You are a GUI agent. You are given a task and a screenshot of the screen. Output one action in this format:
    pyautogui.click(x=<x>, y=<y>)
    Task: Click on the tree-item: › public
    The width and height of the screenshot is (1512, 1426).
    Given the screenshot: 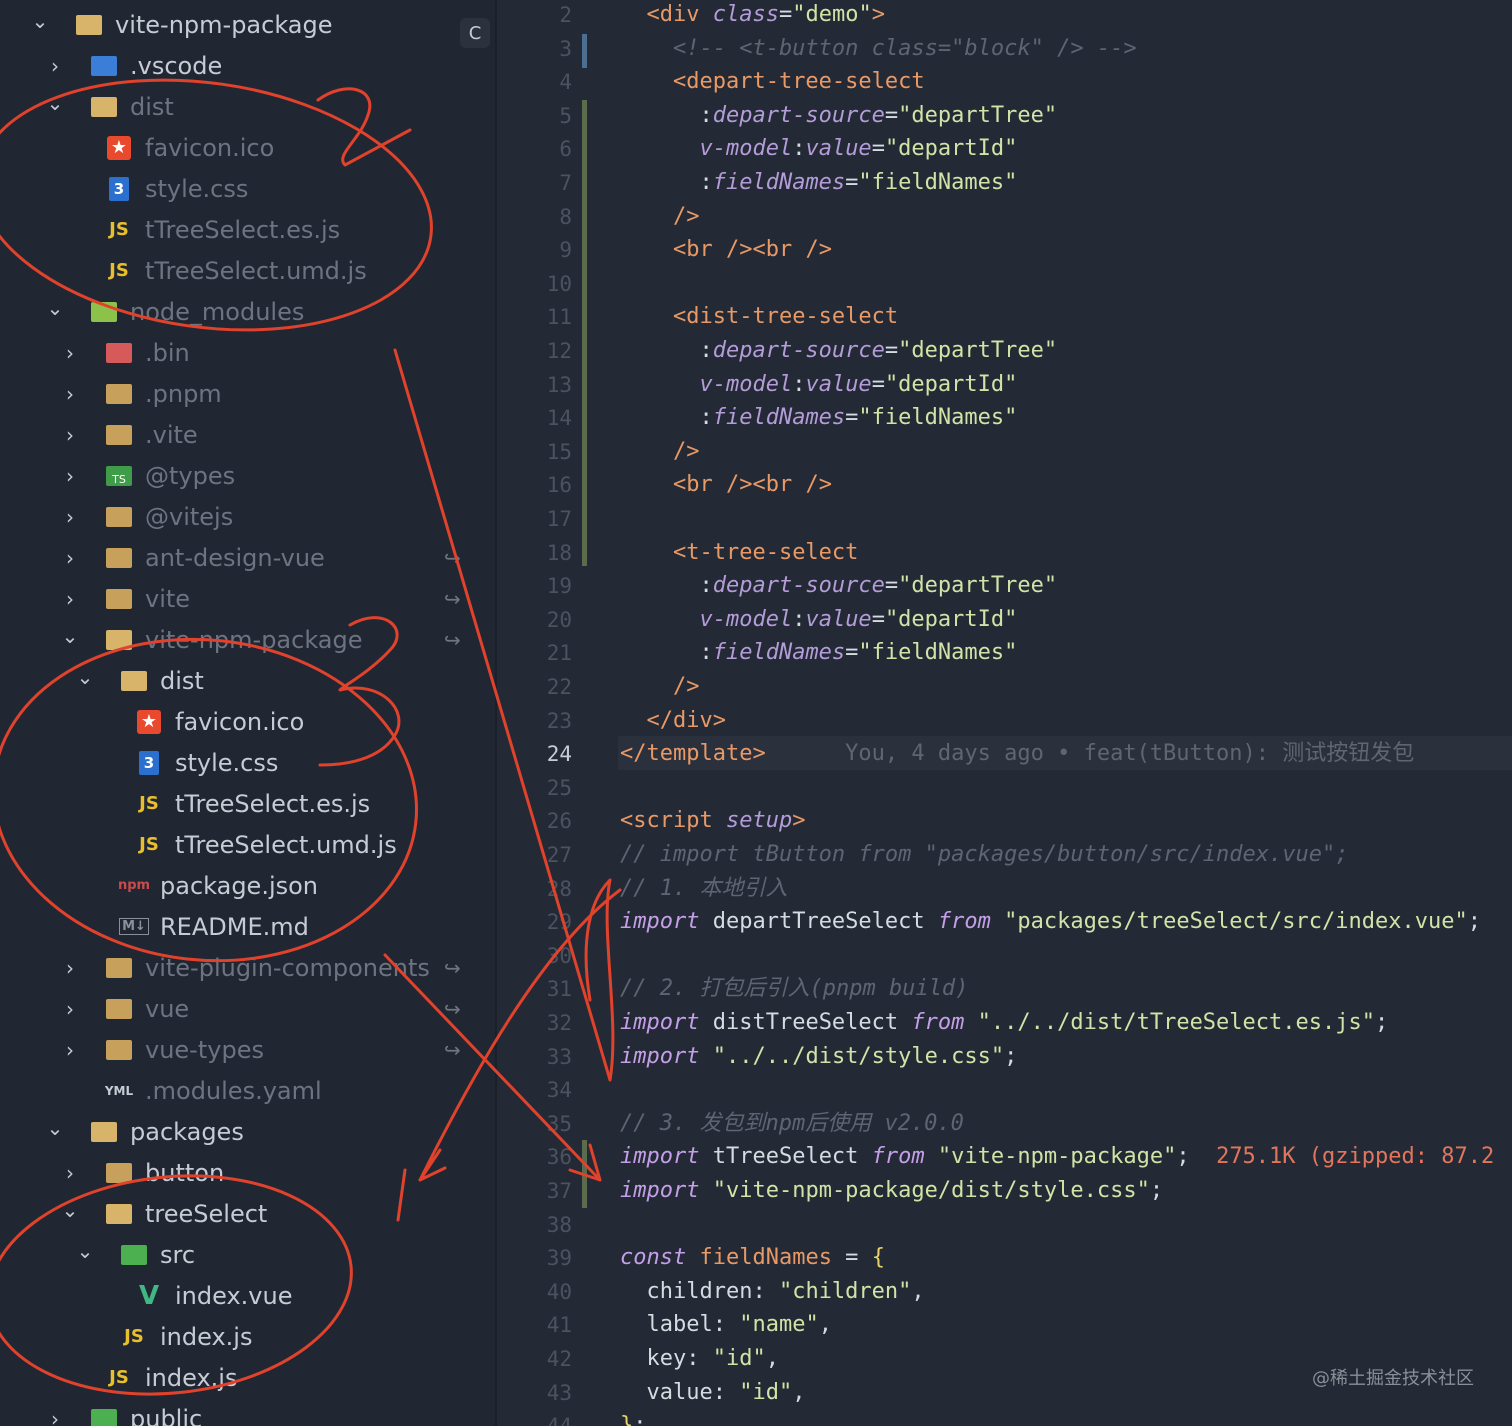 What is the action you would take?
    pyautogui.click(x=248, y=1412)
    